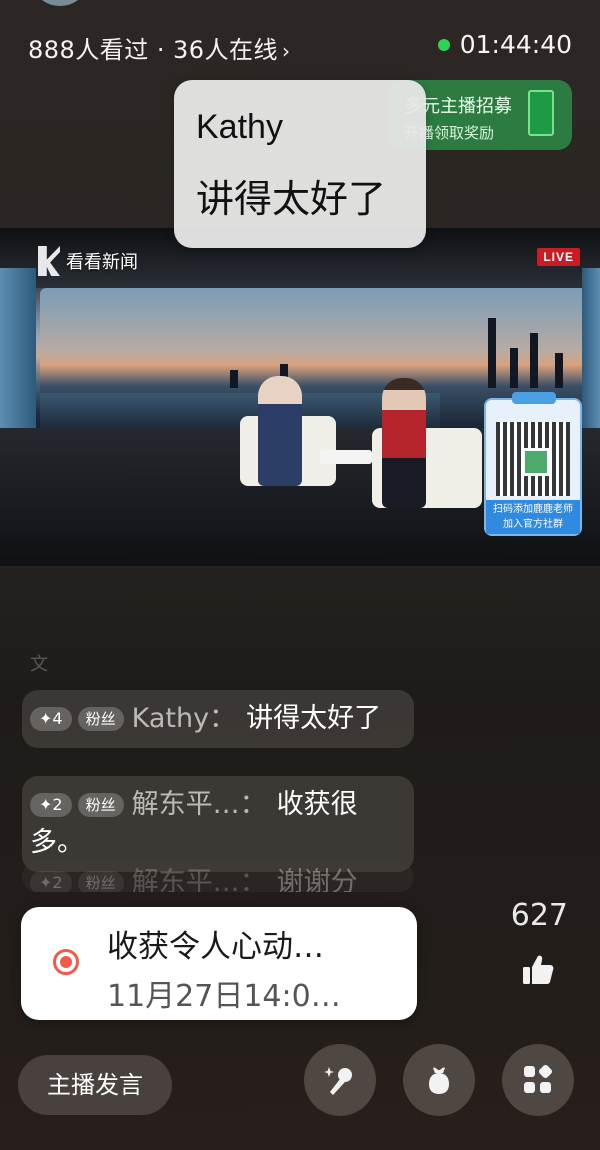 The image size is (600, 1150). What do you see at coordinates (184, 718) in the screenshot?
I see `chat-username: Kathy：` at bounding box center [184, 718].